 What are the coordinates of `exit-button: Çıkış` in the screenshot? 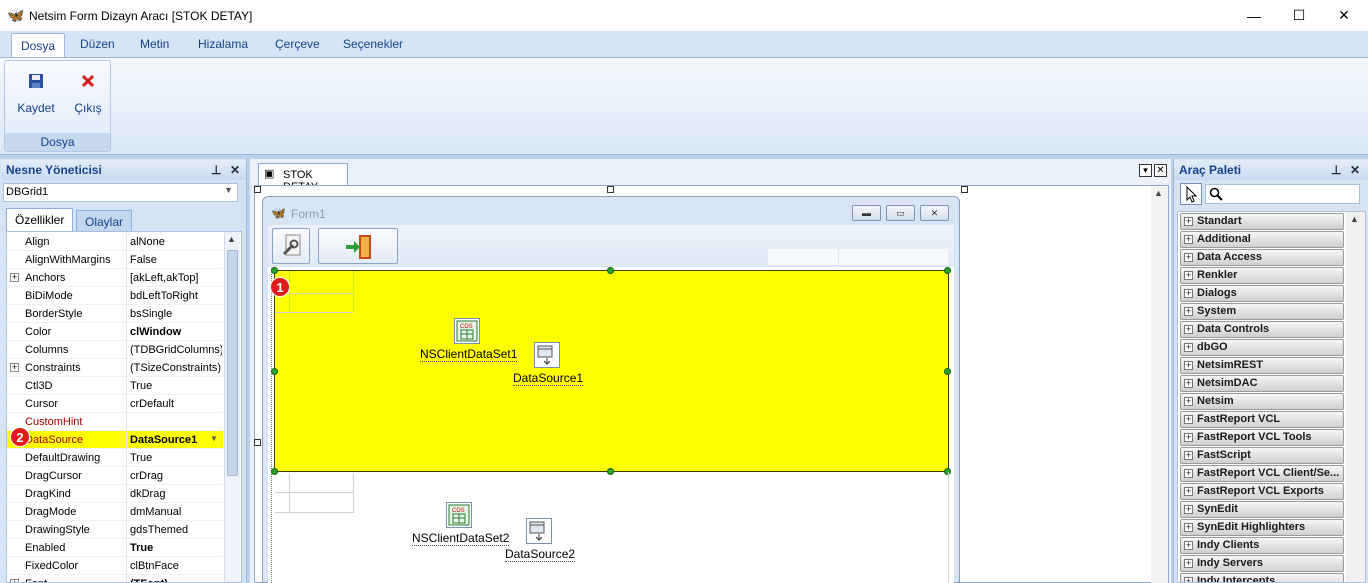 It's located at (88, 97).